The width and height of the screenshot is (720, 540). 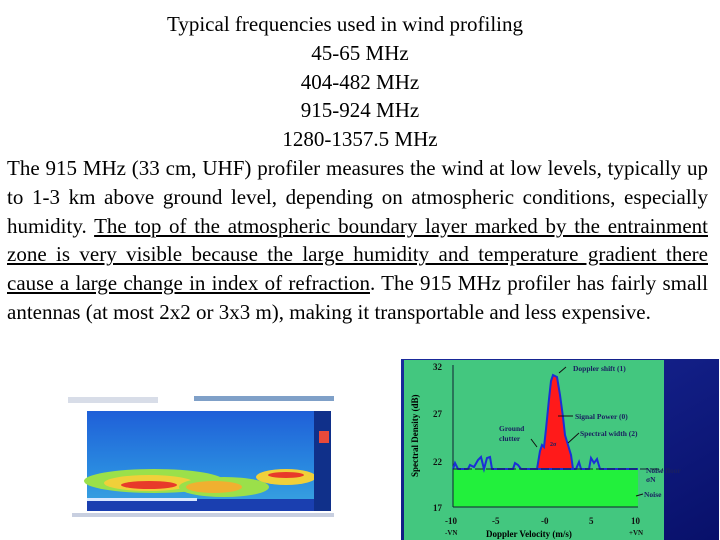 What do you see at coordinates (651, 479) in the screenshot?
I see `annotation-sigma-n: σN` at bounding box center [651, 479].